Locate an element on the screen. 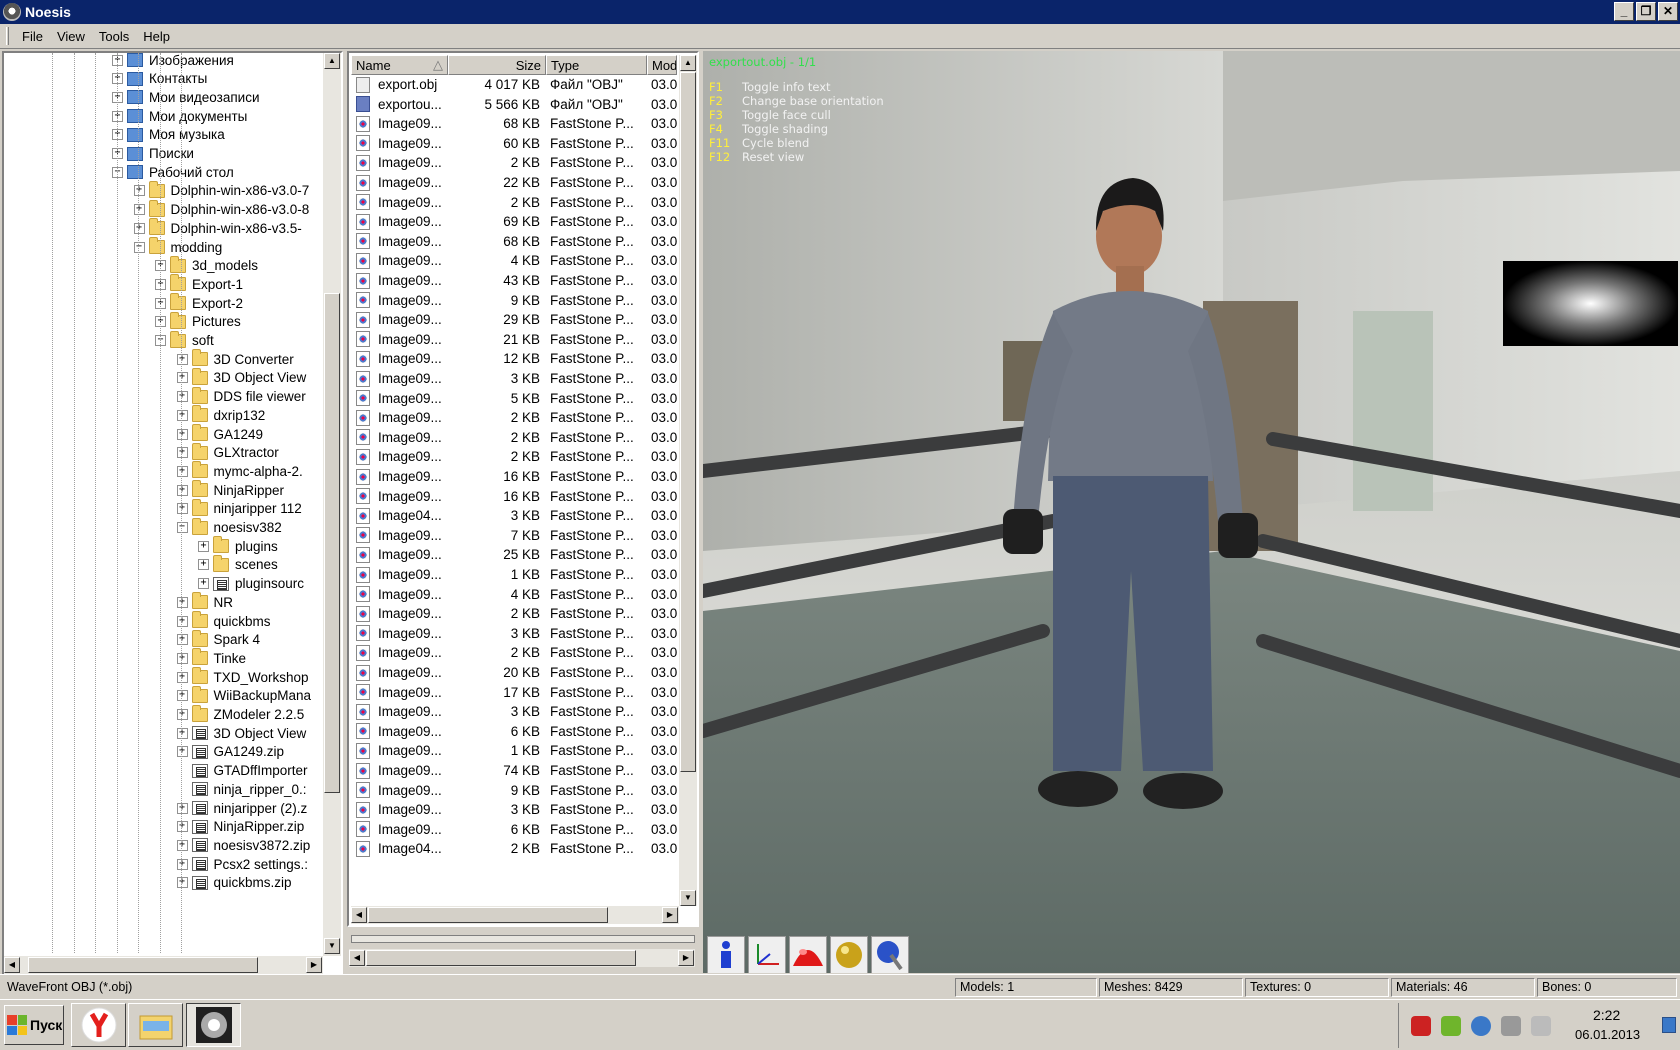 The image size is (1680, 1050). tree-item: − Рабочий стол is located at coordinates (173, 172).